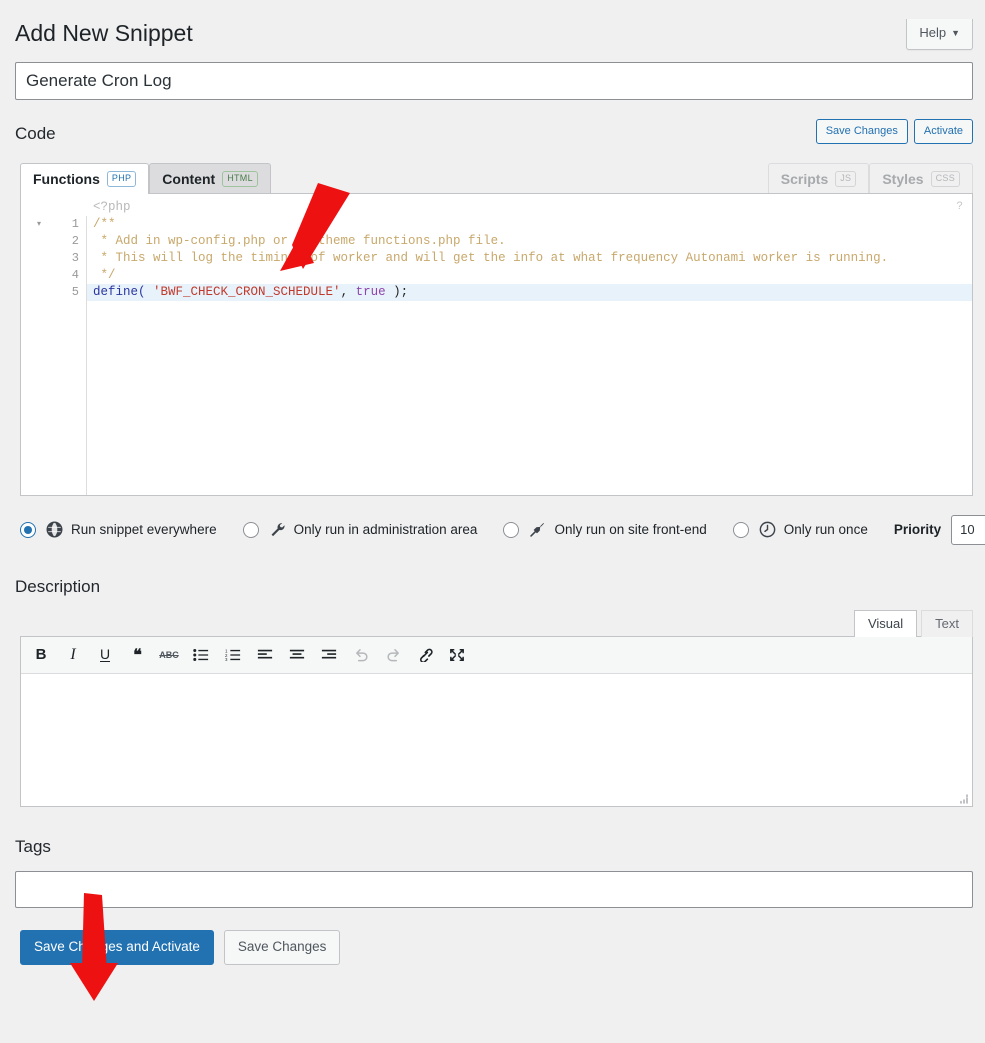 Image resolution: width=985 pixels, height=1043 pixels. I want to click on radio-run-everywhere, so click(28, 529).